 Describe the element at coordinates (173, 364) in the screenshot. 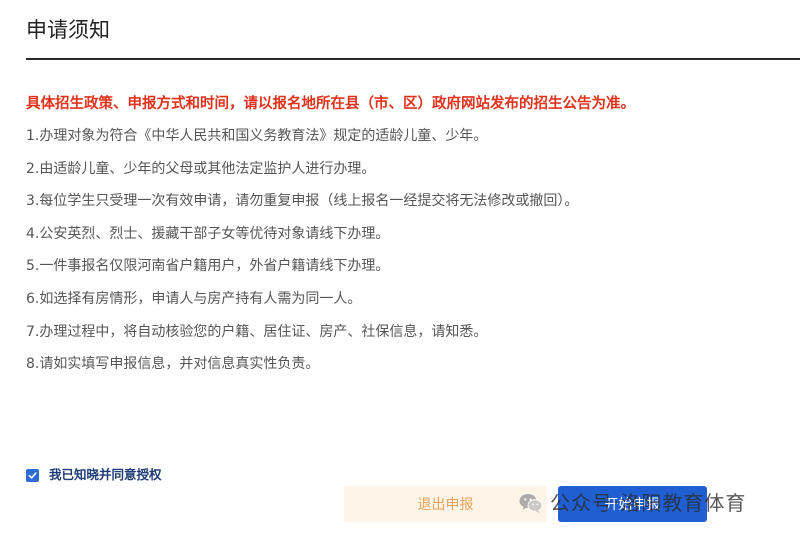

I see `rule-item-8: 8.请如实填写申报信息，并对信息真实性负责。` at that location.